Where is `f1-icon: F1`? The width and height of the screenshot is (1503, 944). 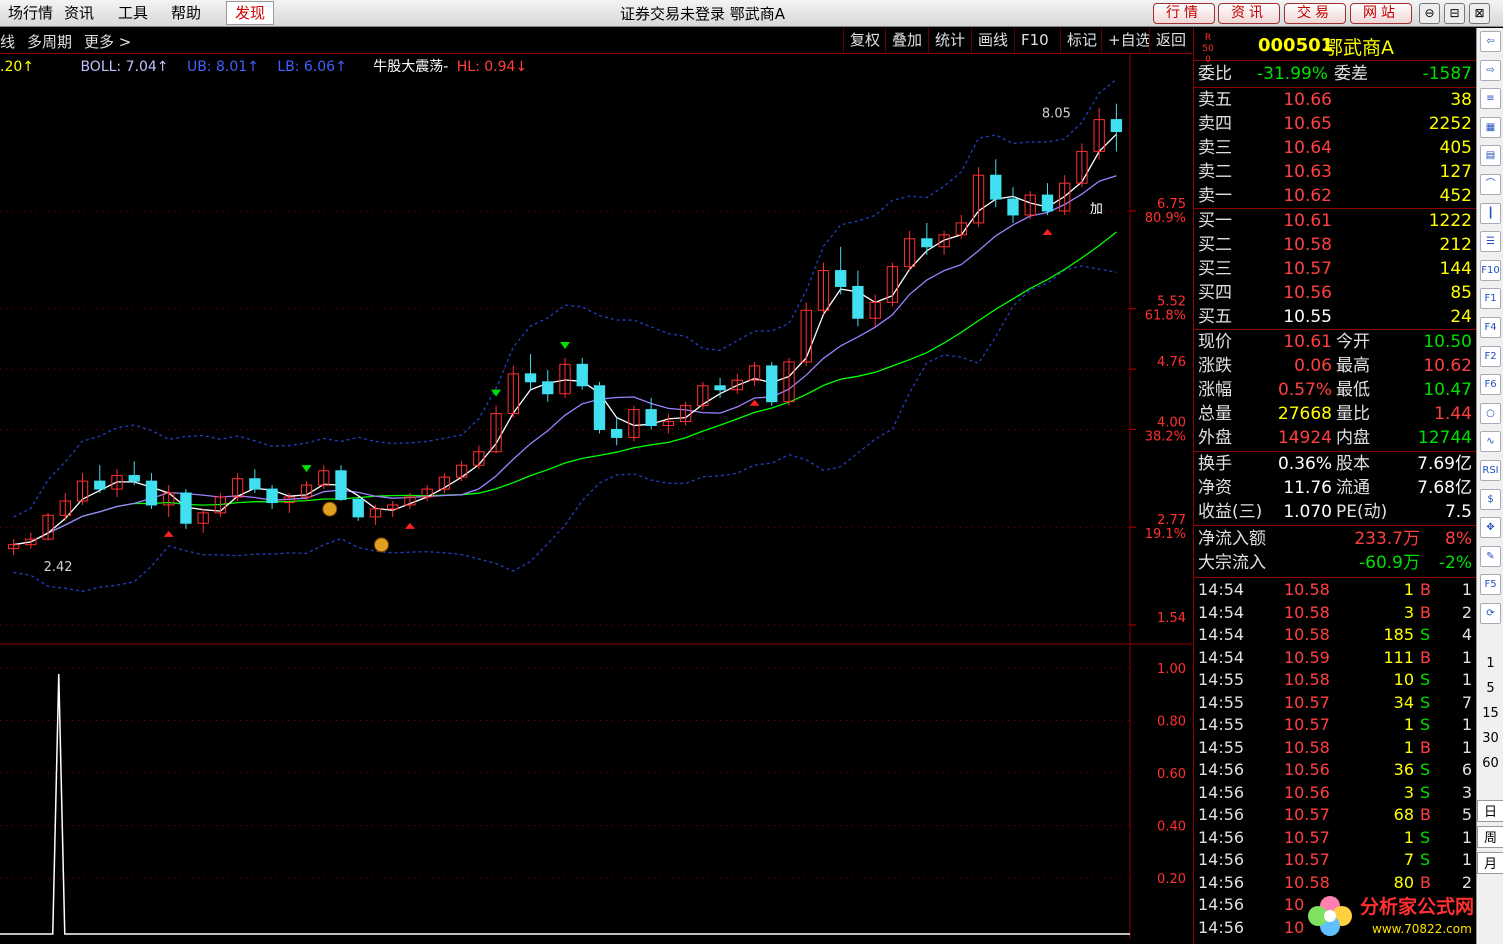 f1-icon: F1 is located at coordinates (1490, 299).